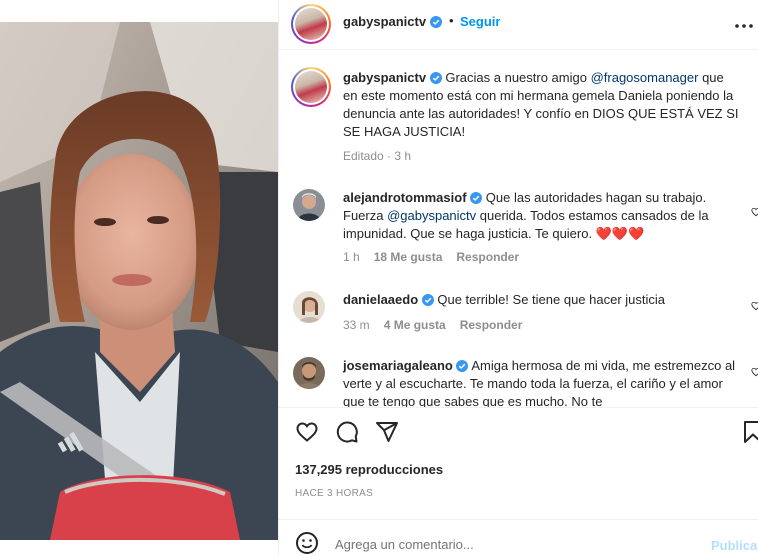 The height and width of the screenshot is (556, 758). What do you see at coordinates (311, 24) in the screenshot?
I see `author-avatar` at bounding box center [311, 24].